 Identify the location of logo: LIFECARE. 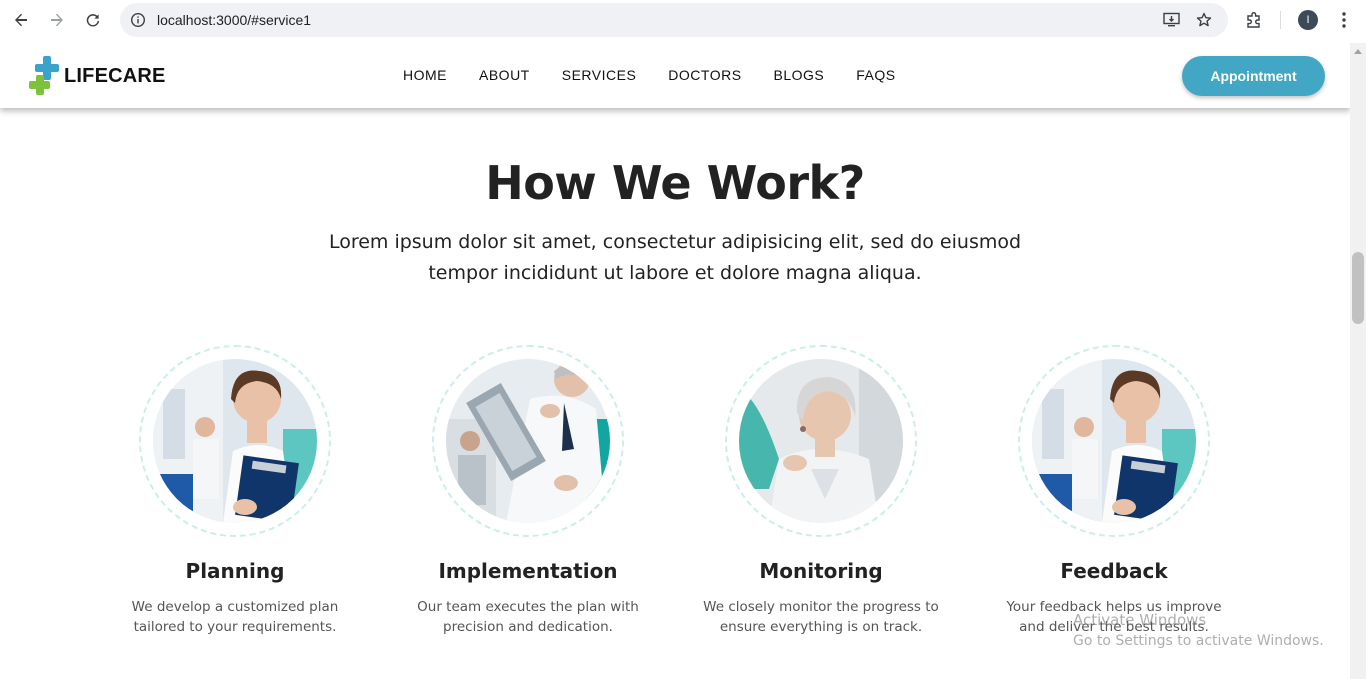
(97, 76).